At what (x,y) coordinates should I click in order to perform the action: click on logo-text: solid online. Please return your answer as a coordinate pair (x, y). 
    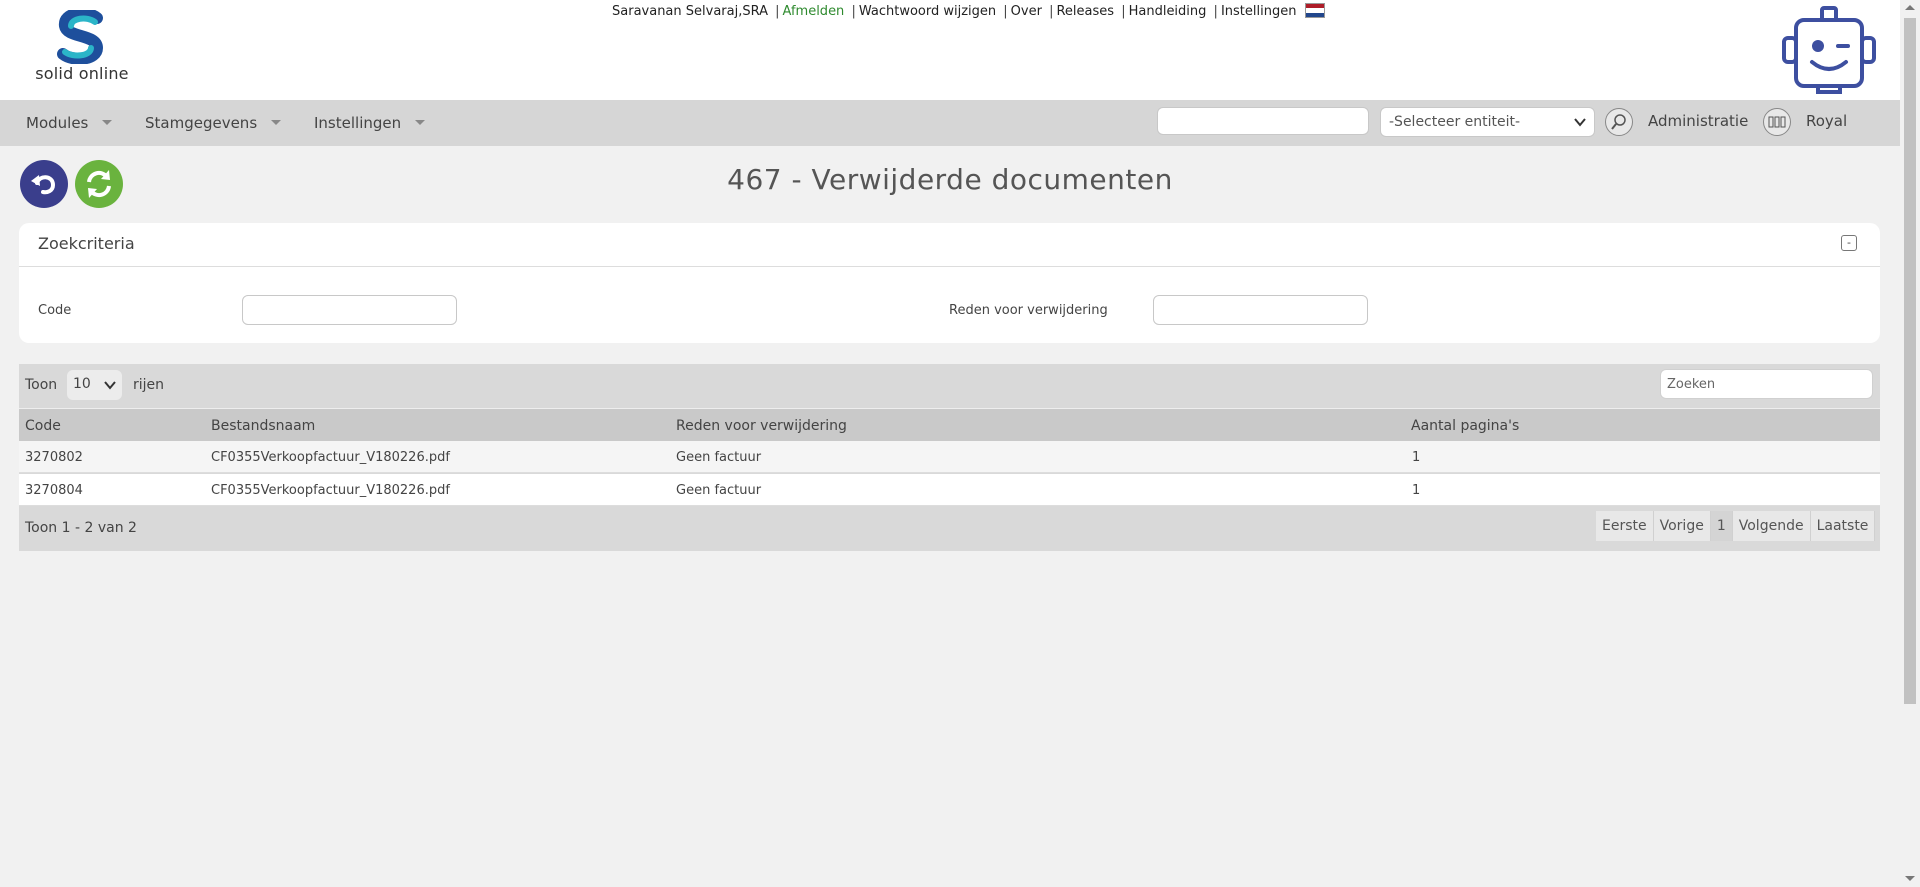
    Looking at the image, I should click on (82, 73).